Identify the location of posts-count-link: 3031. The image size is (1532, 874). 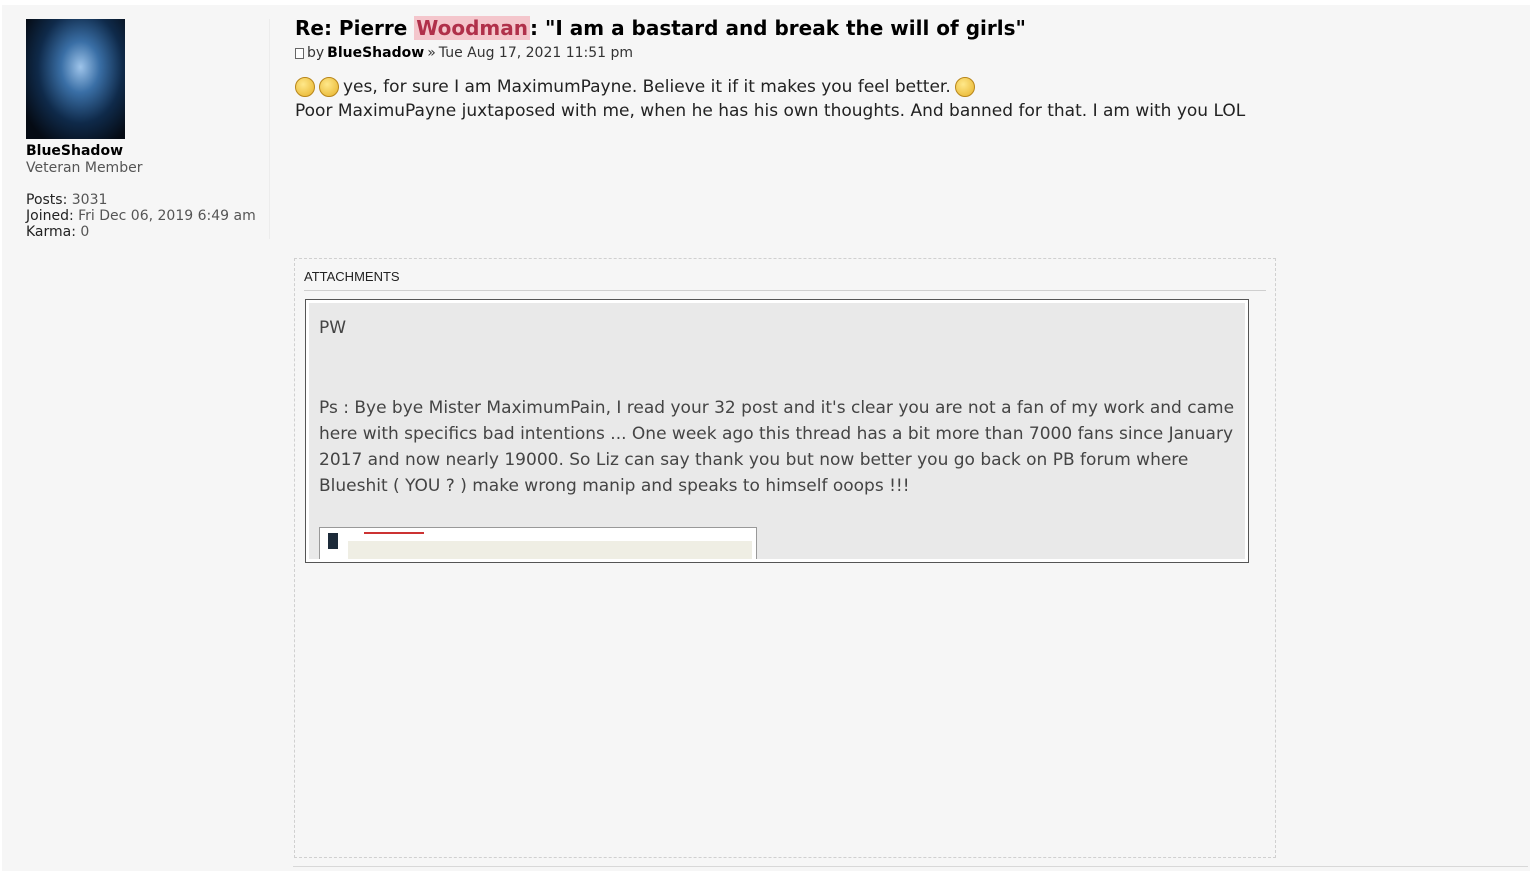
(90, 200).